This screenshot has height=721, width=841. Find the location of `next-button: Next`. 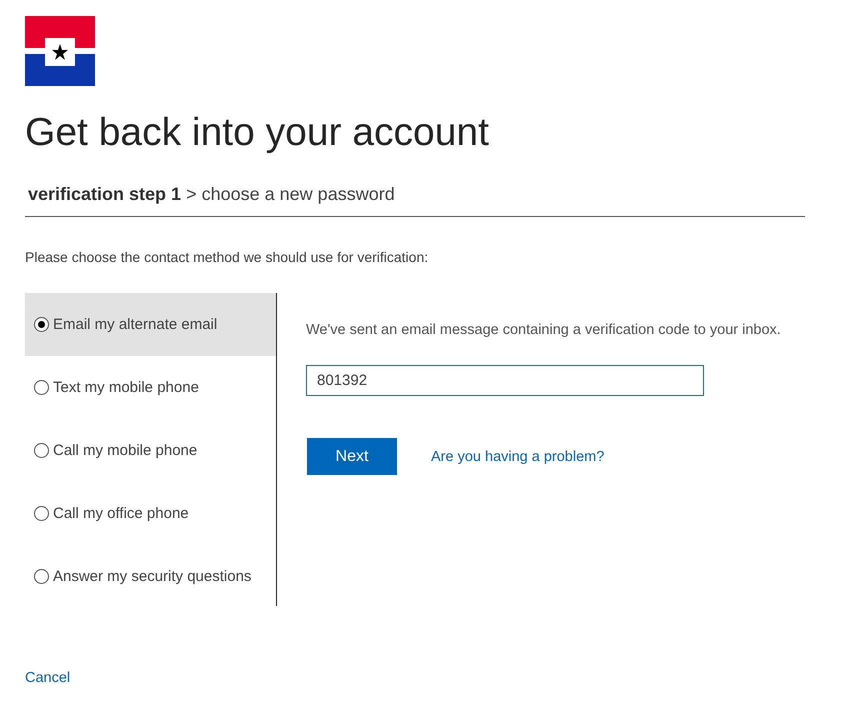

next-button: Next is located at coordinates (352, 456).